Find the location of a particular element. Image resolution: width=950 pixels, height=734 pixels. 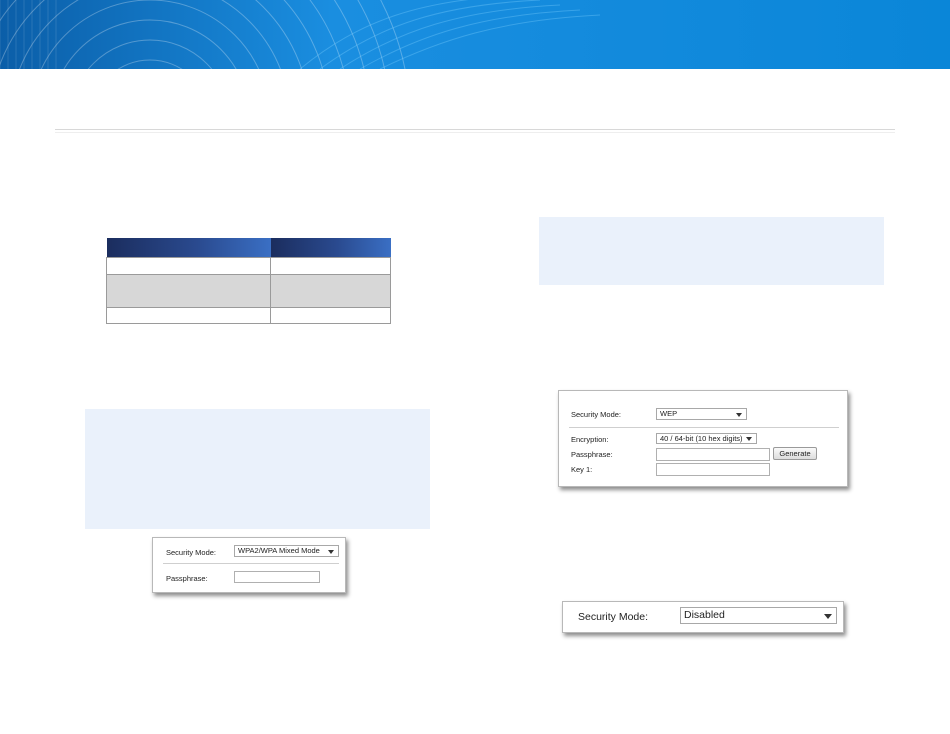

disabled-settings-panel: Security Mode: Disabled is located at coordinates (703, 617).